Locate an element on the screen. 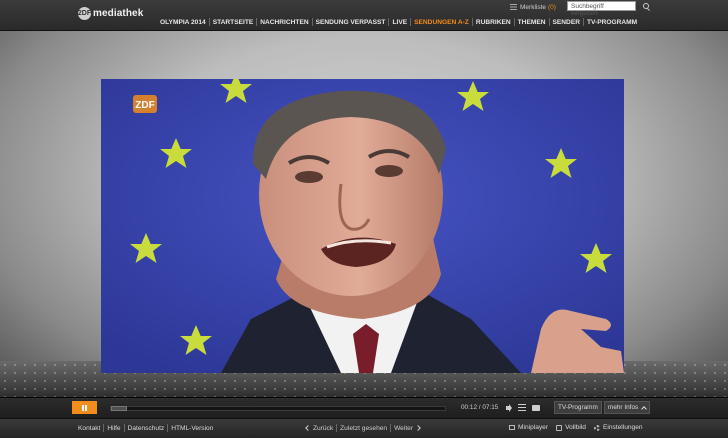 This screenshot has width=728, height=438. back-label: Zurück is located at coordinates (323, 428).